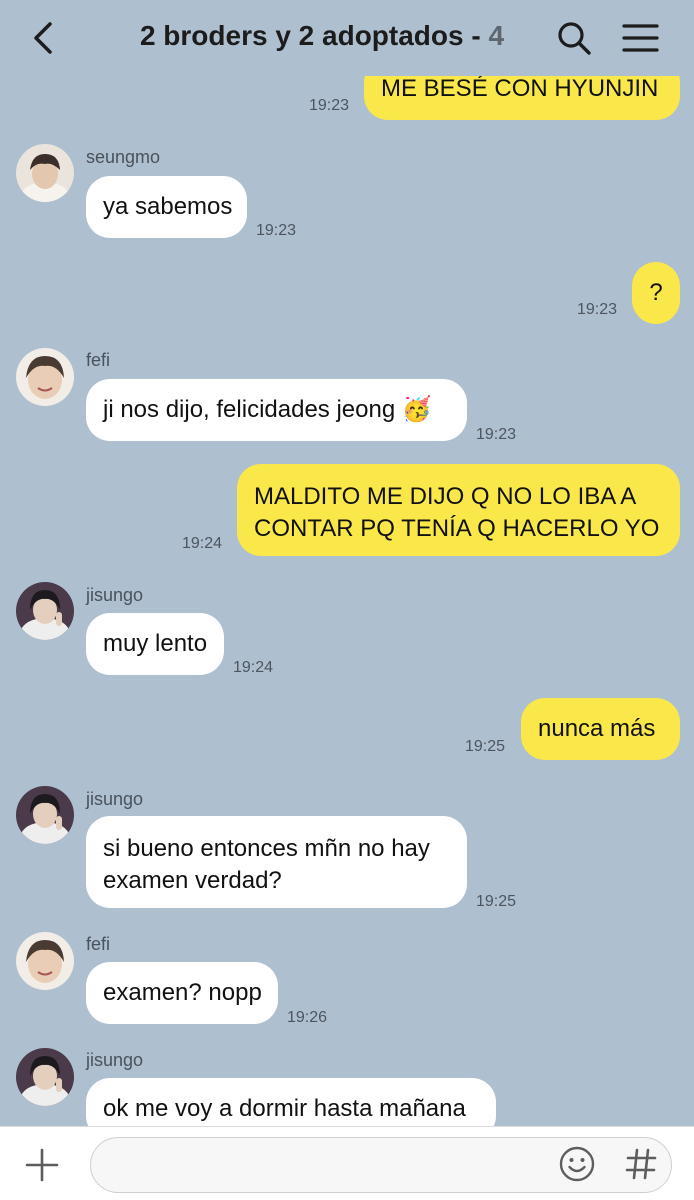 Image resolution: width=694 pixels, height=1200 pixels. Describe the element at coordinates (301, 35) in the screenshot. I see `chat-title-text: 2 broders y 2 adoptados` at that location.